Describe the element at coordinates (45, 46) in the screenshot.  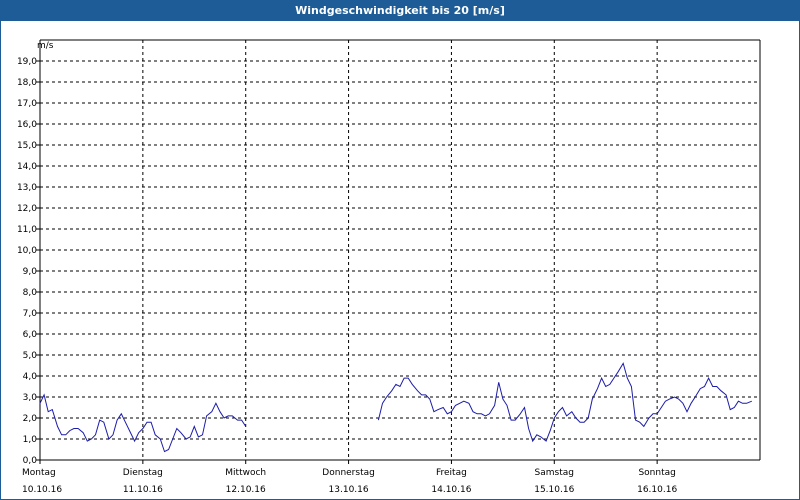
I see `y-axis-label: m/s` at that location.